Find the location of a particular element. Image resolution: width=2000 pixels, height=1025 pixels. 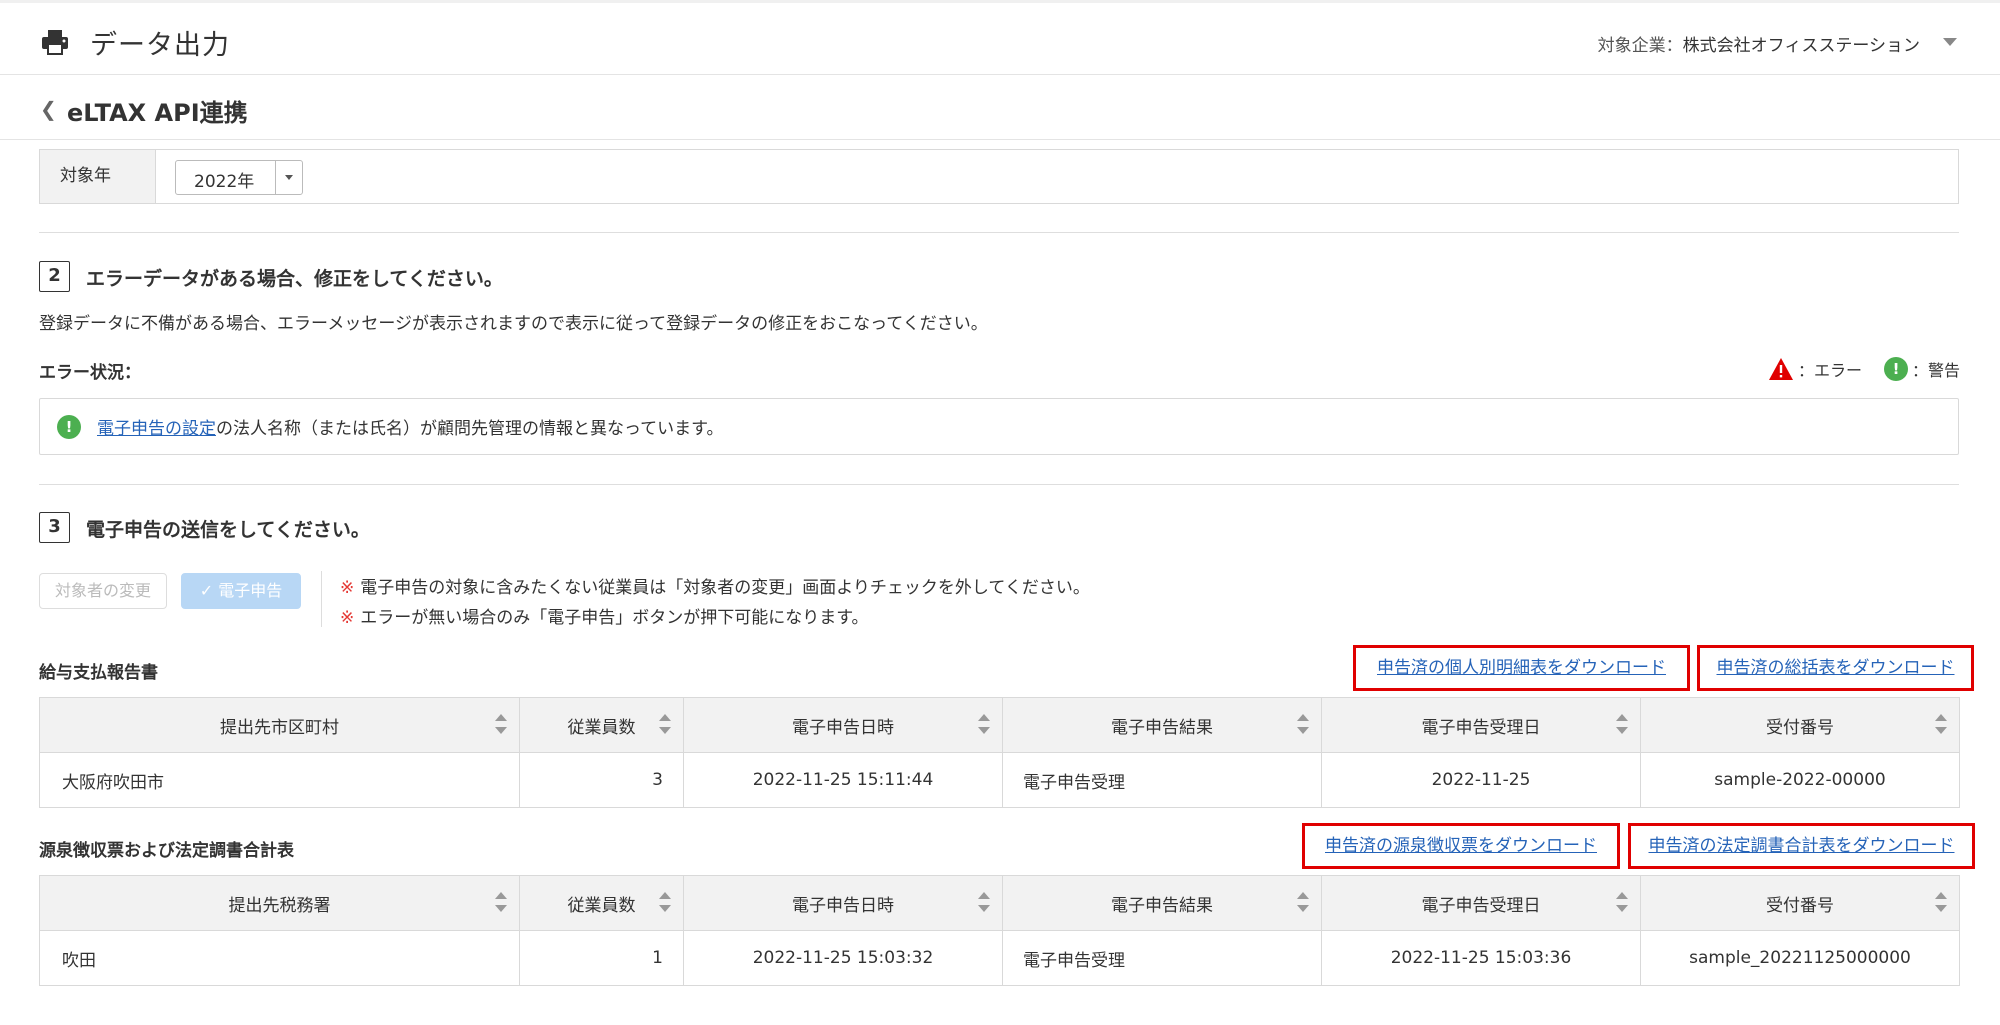

column-header: 提出先市区町村 is located at coordinates (279, 725).